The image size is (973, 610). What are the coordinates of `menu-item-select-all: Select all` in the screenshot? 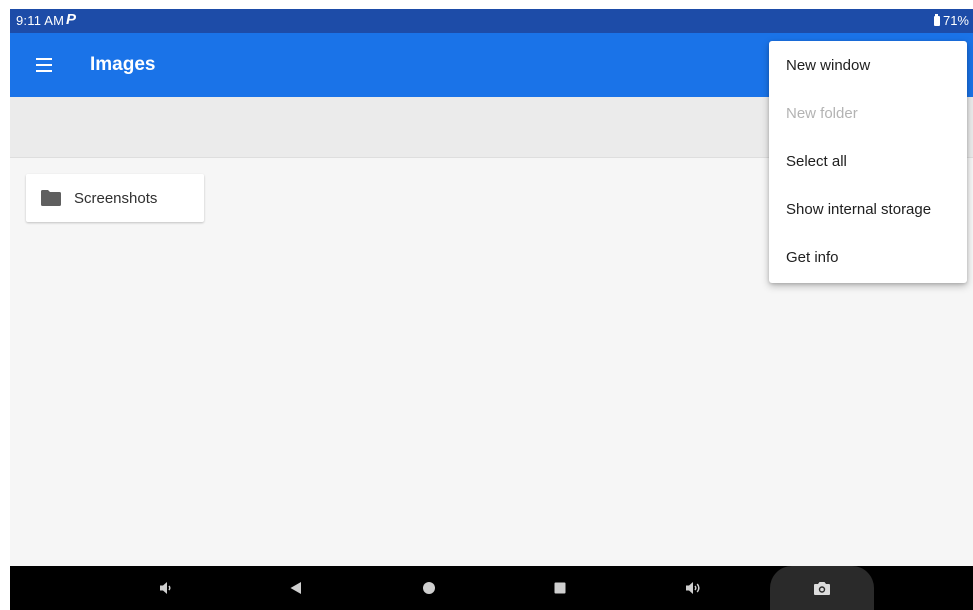 It's located at (868, 162).